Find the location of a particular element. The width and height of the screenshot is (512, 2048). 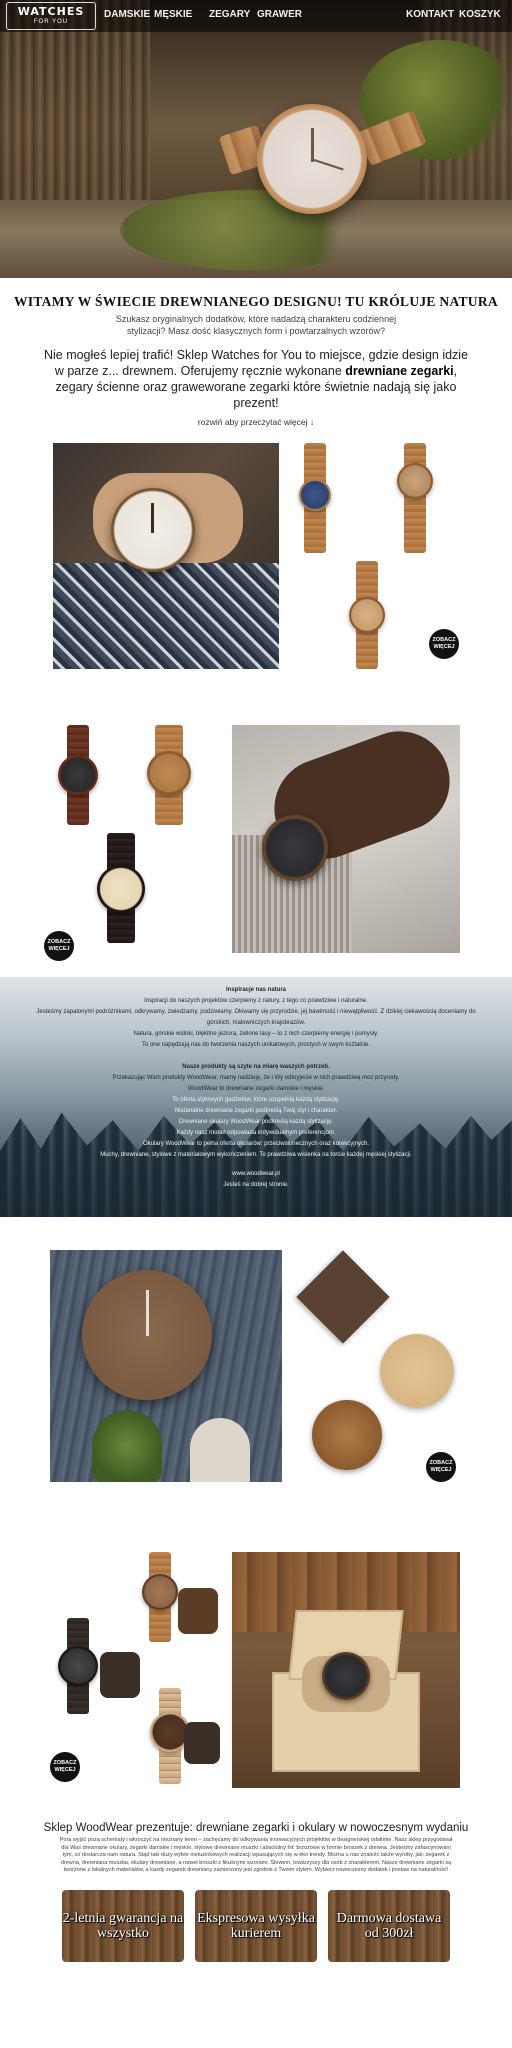

product-watch-red-wood is located at coordinates (78, 775).